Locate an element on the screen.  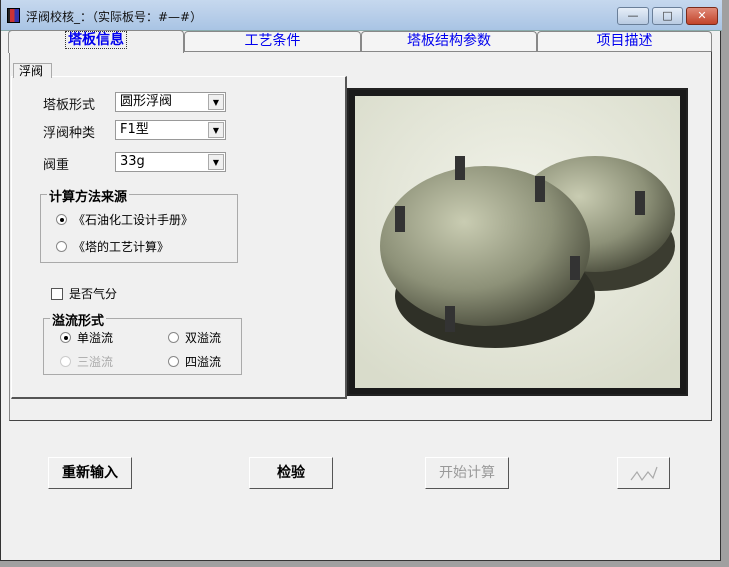
radio-label: 四溢流 is located at coordinates (203, 362).